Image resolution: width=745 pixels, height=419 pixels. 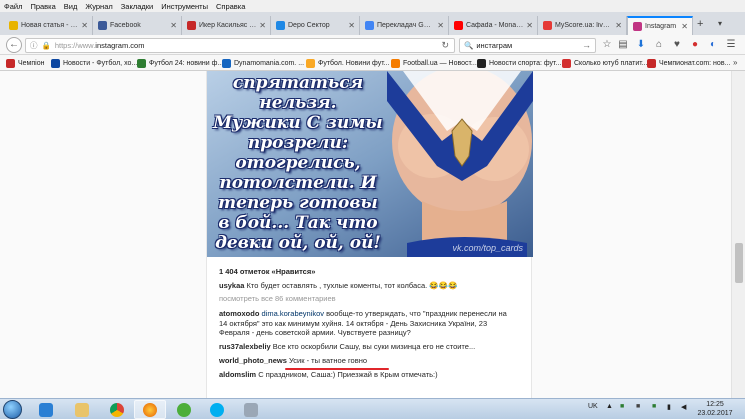 What do you see at coordinates (117, 409) in the screenshot?
I see `taskbar-chrome` at bounding box center [117, 409].